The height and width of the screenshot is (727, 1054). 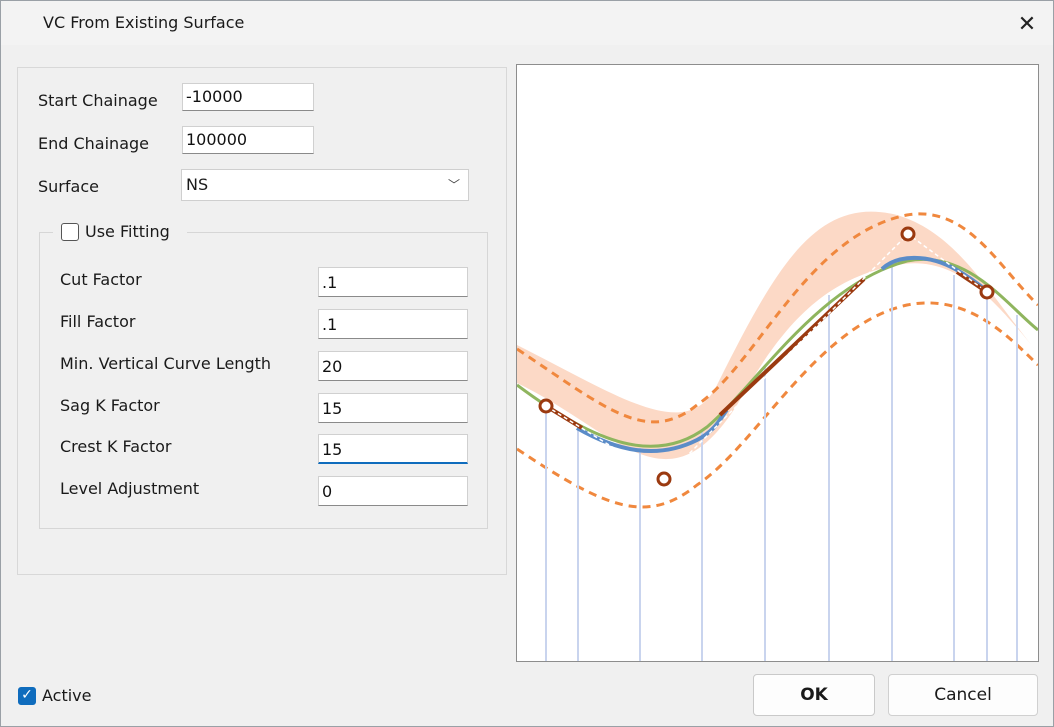 I want to click on end-chainage-label: End Chainage, so click(x=93, y=143).